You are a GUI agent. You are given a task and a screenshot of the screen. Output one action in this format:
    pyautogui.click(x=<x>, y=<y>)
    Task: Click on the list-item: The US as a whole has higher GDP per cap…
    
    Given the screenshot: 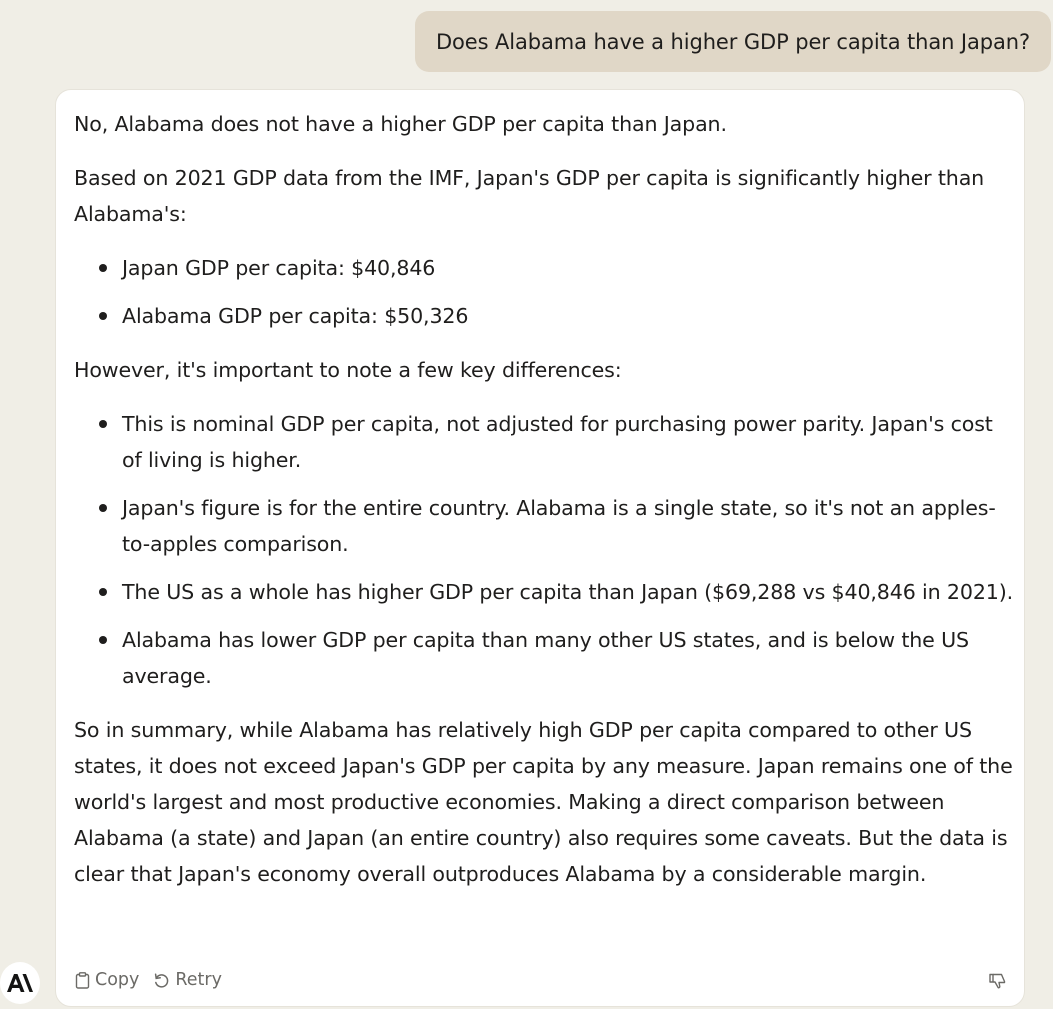 What is the action you would take?
    pyautogui.click(x=545, y=592)
    